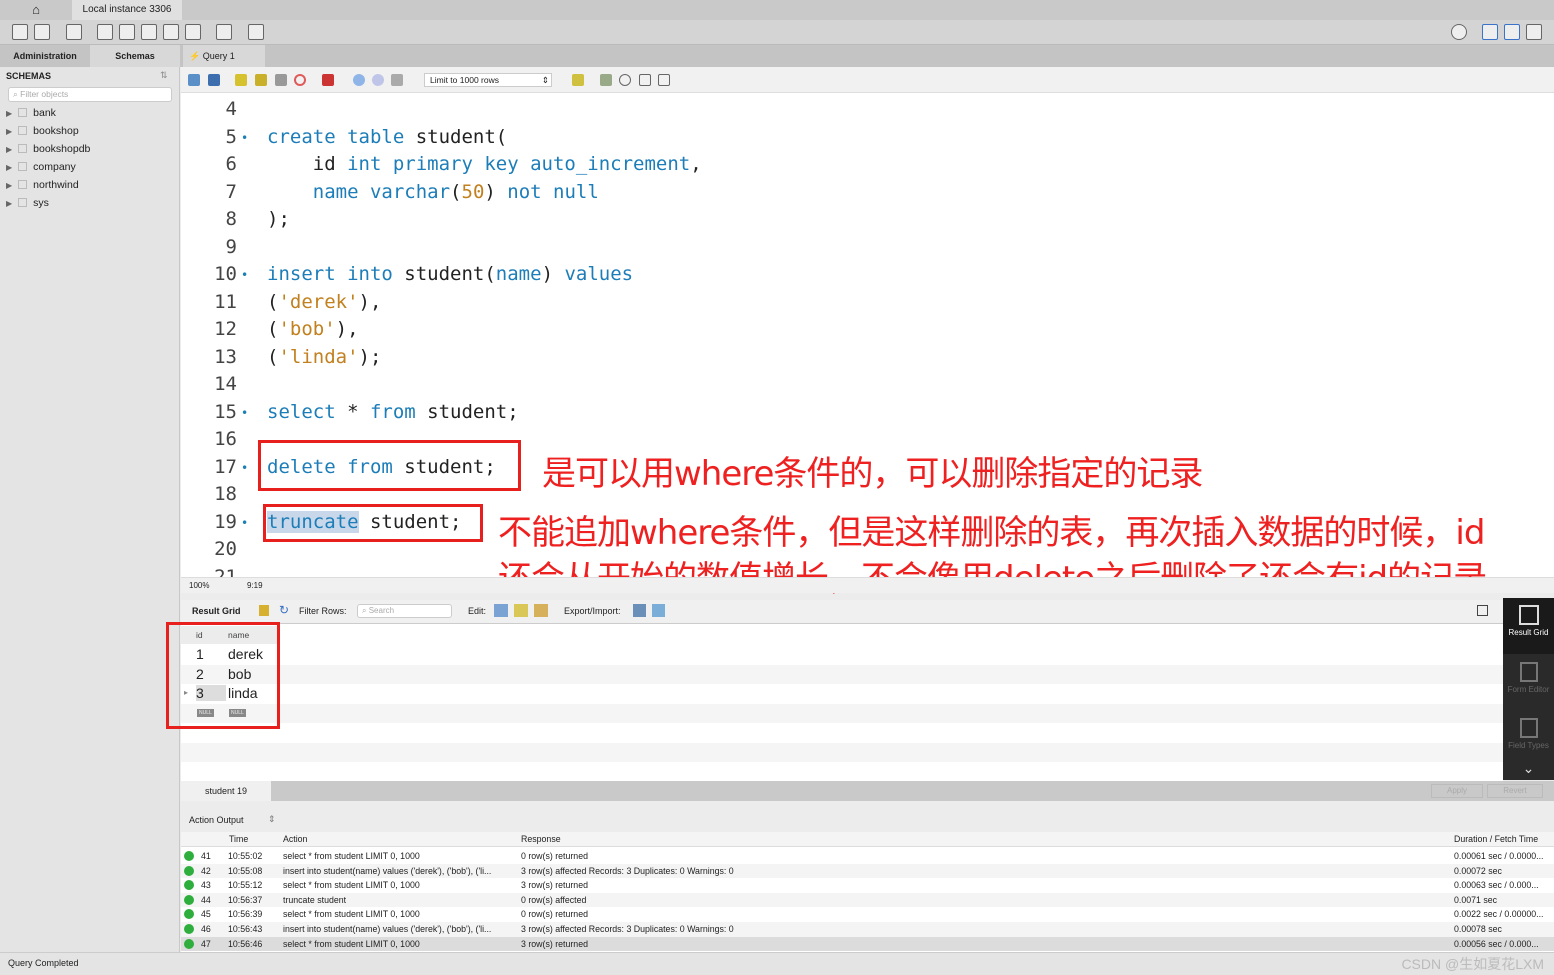  I want to click on delete-row-icon, so click(541, 610).